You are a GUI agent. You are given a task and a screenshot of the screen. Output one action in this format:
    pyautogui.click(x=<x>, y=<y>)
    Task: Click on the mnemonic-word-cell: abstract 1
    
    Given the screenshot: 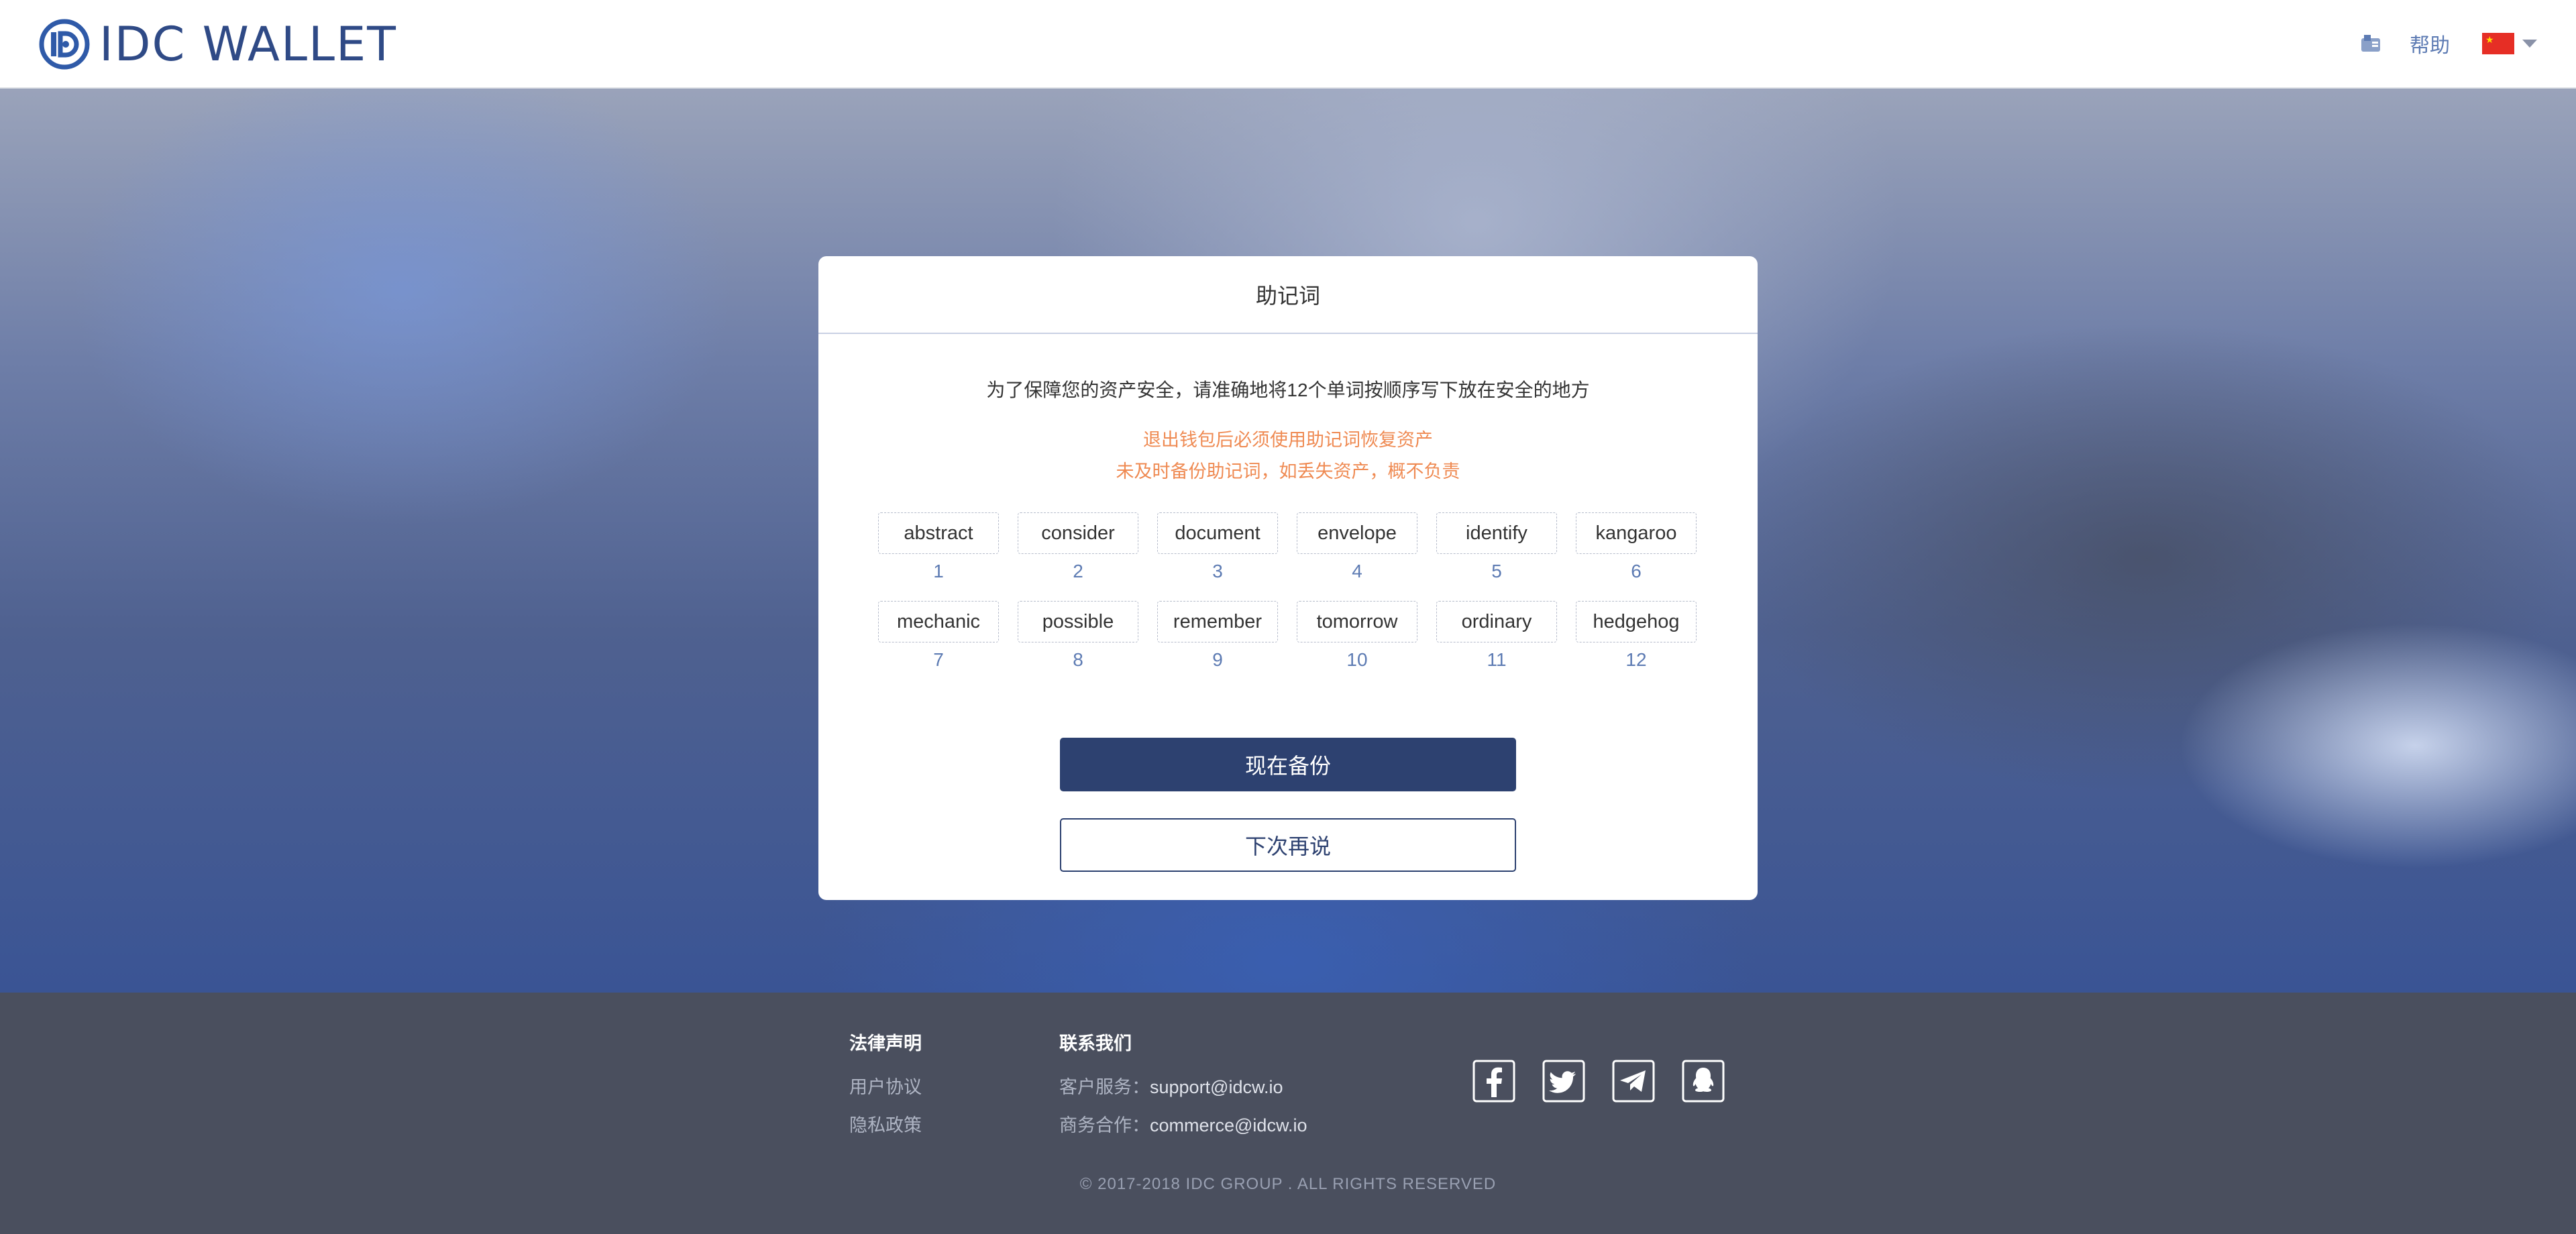 What is the action you would take?
    pyautogui.click(x=938, y=547)
    